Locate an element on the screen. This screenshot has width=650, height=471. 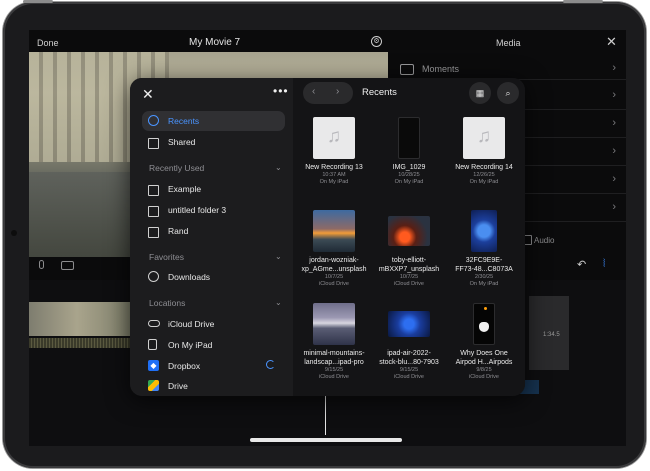
sidebar-item-shared: Shared is located at coordinates (213, 142).